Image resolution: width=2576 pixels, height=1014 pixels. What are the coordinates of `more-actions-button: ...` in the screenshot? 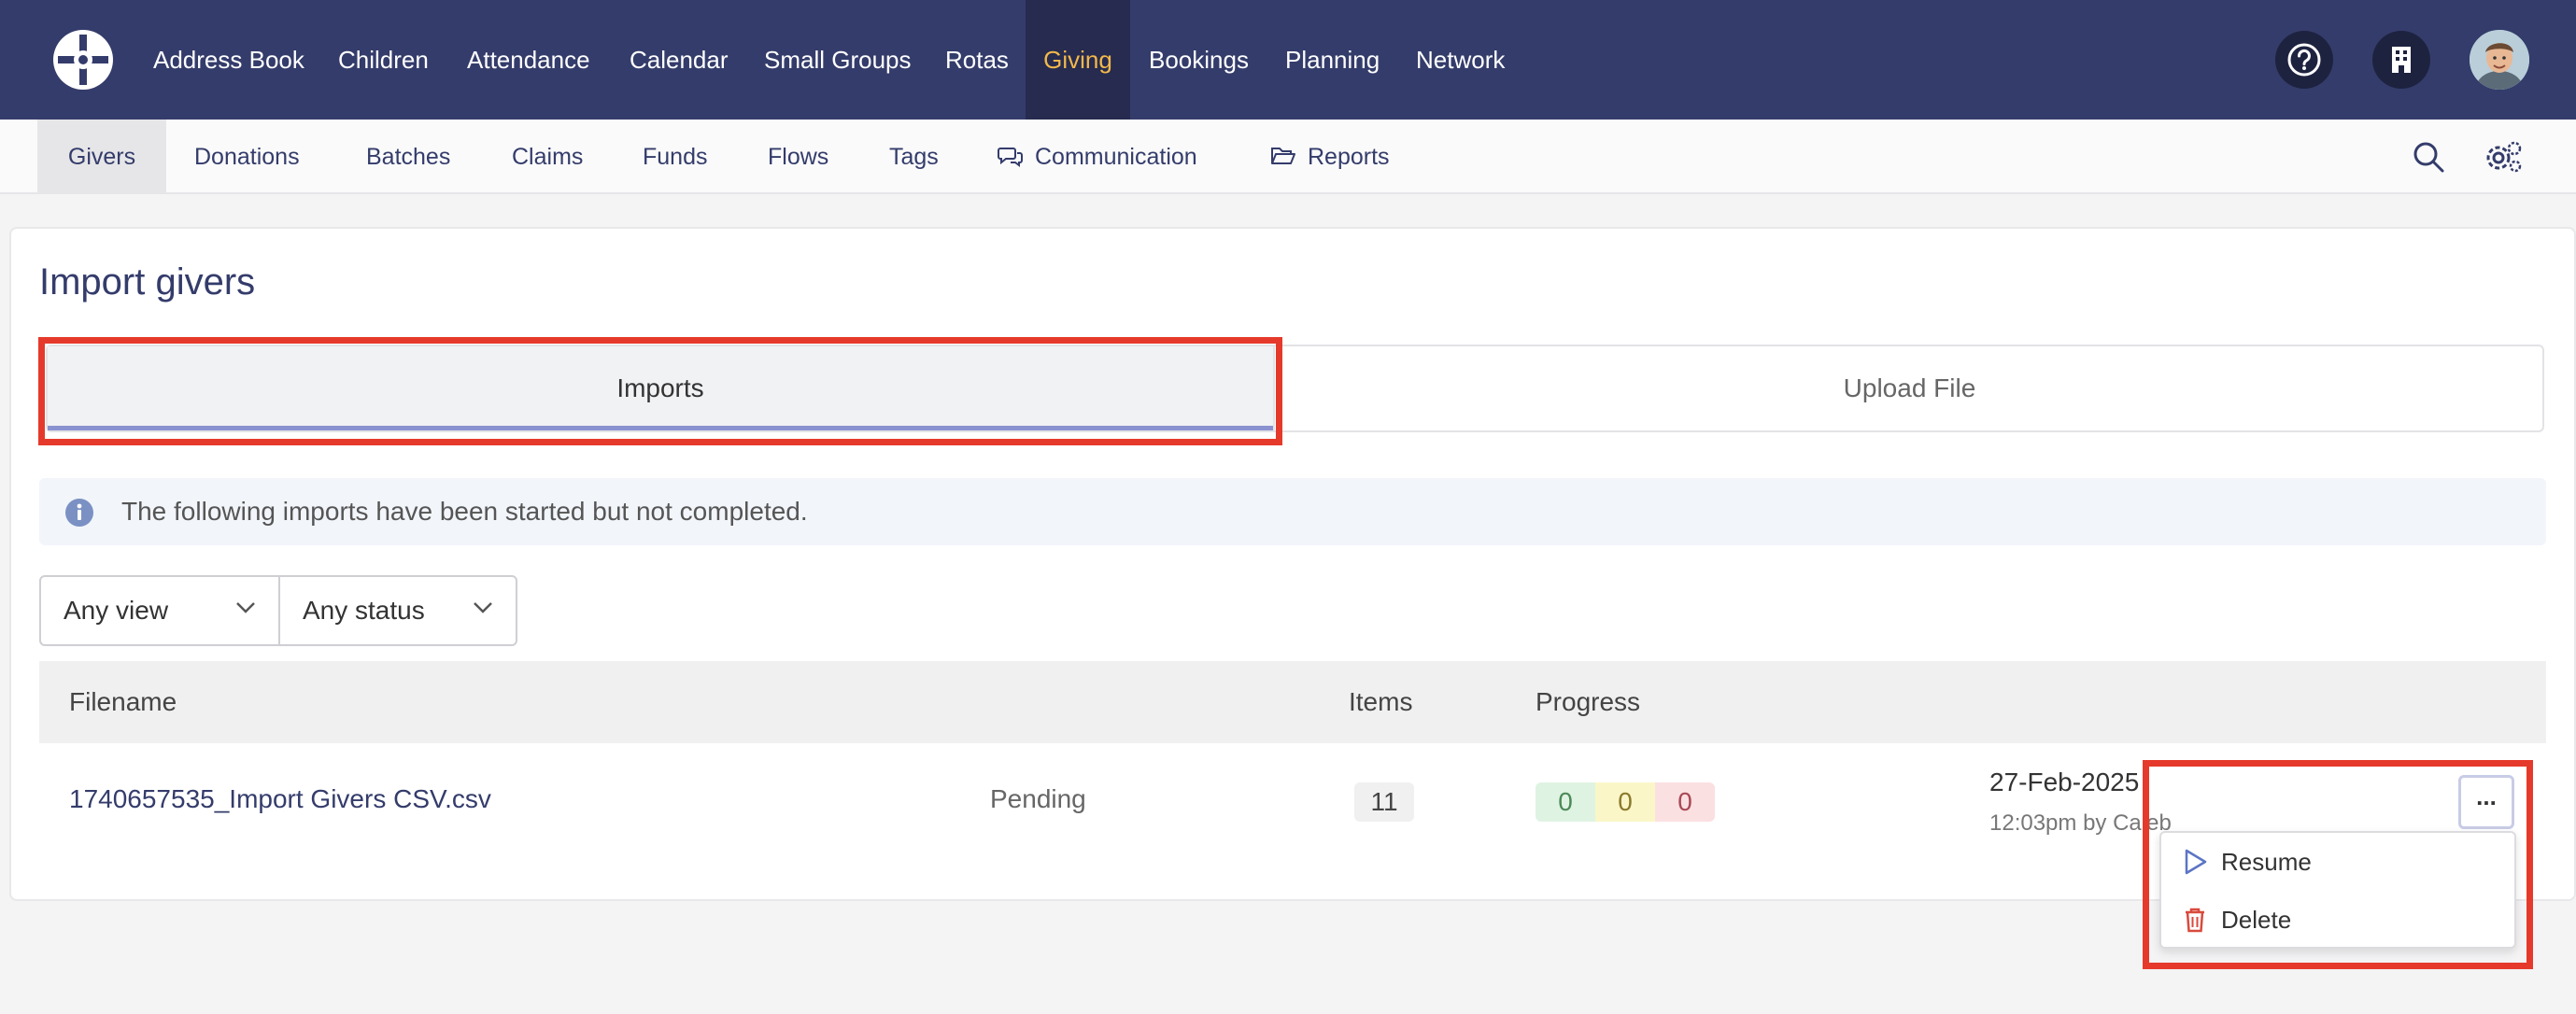 It's located at (2486, 802).